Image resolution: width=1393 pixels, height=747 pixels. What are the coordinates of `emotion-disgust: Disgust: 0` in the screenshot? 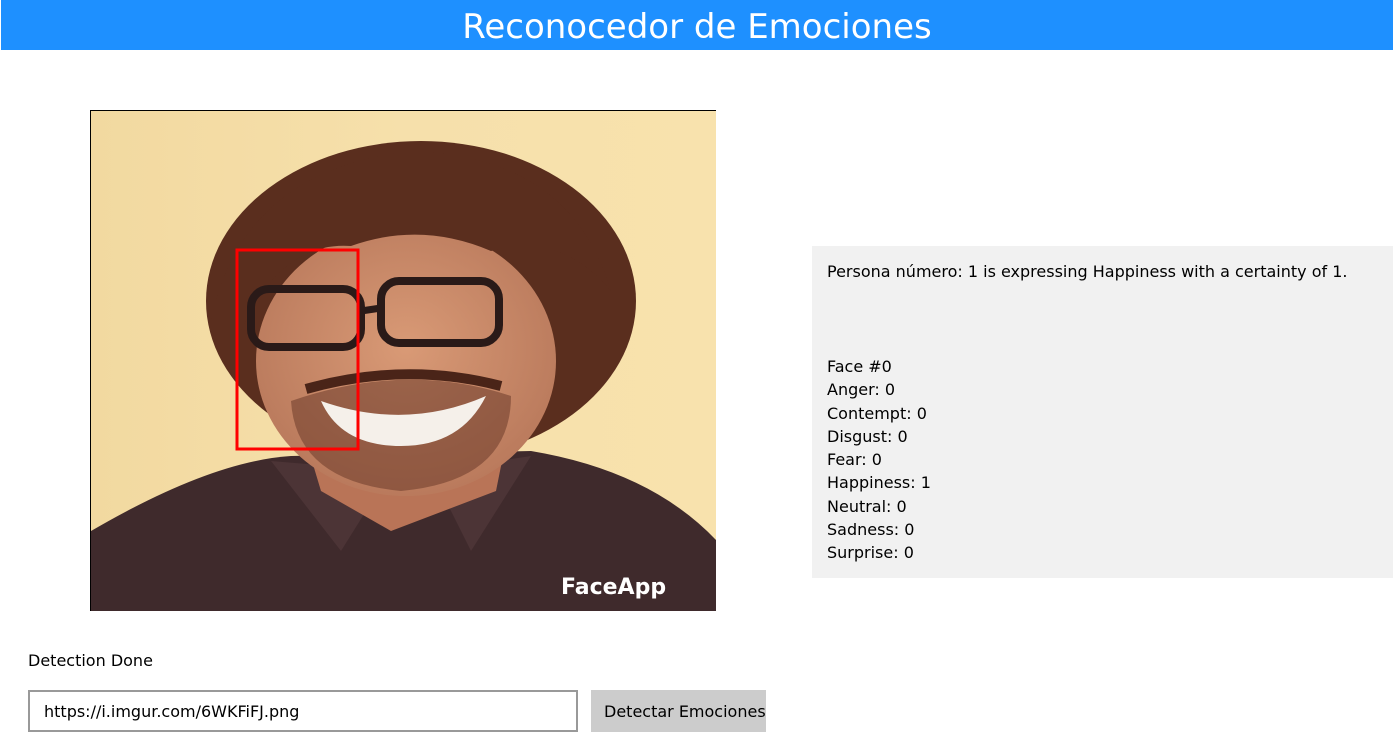 It's located at (867, 436).